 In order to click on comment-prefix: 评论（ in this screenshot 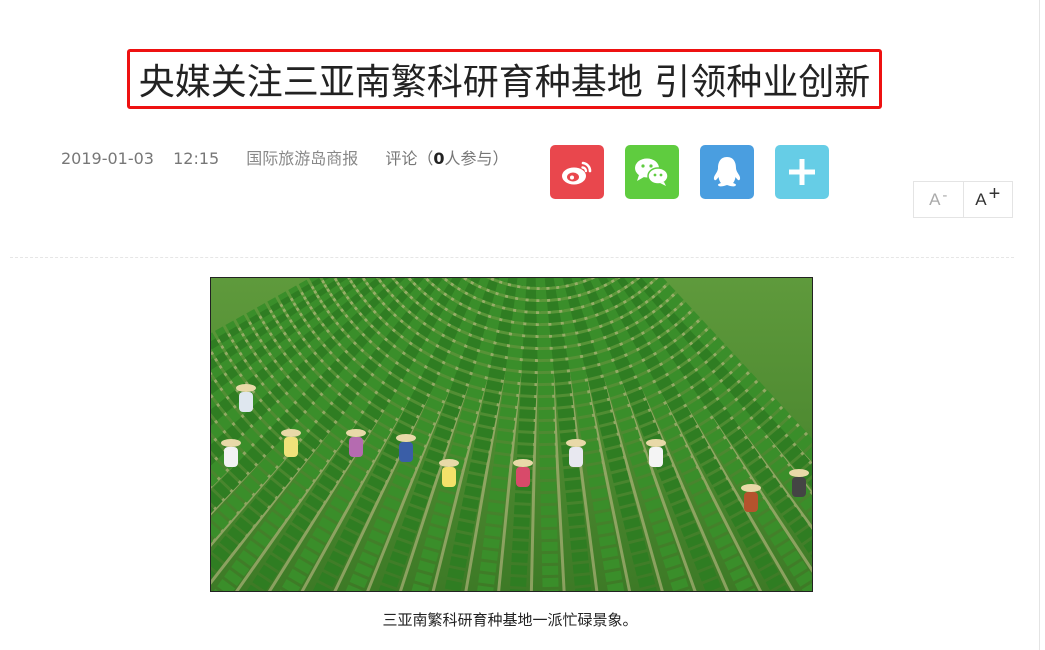, I will do `click(409, 158)`.